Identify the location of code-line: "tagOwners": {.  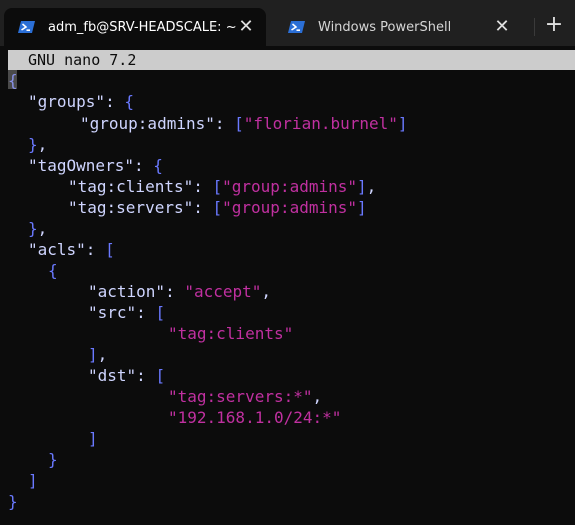
(95, 165).